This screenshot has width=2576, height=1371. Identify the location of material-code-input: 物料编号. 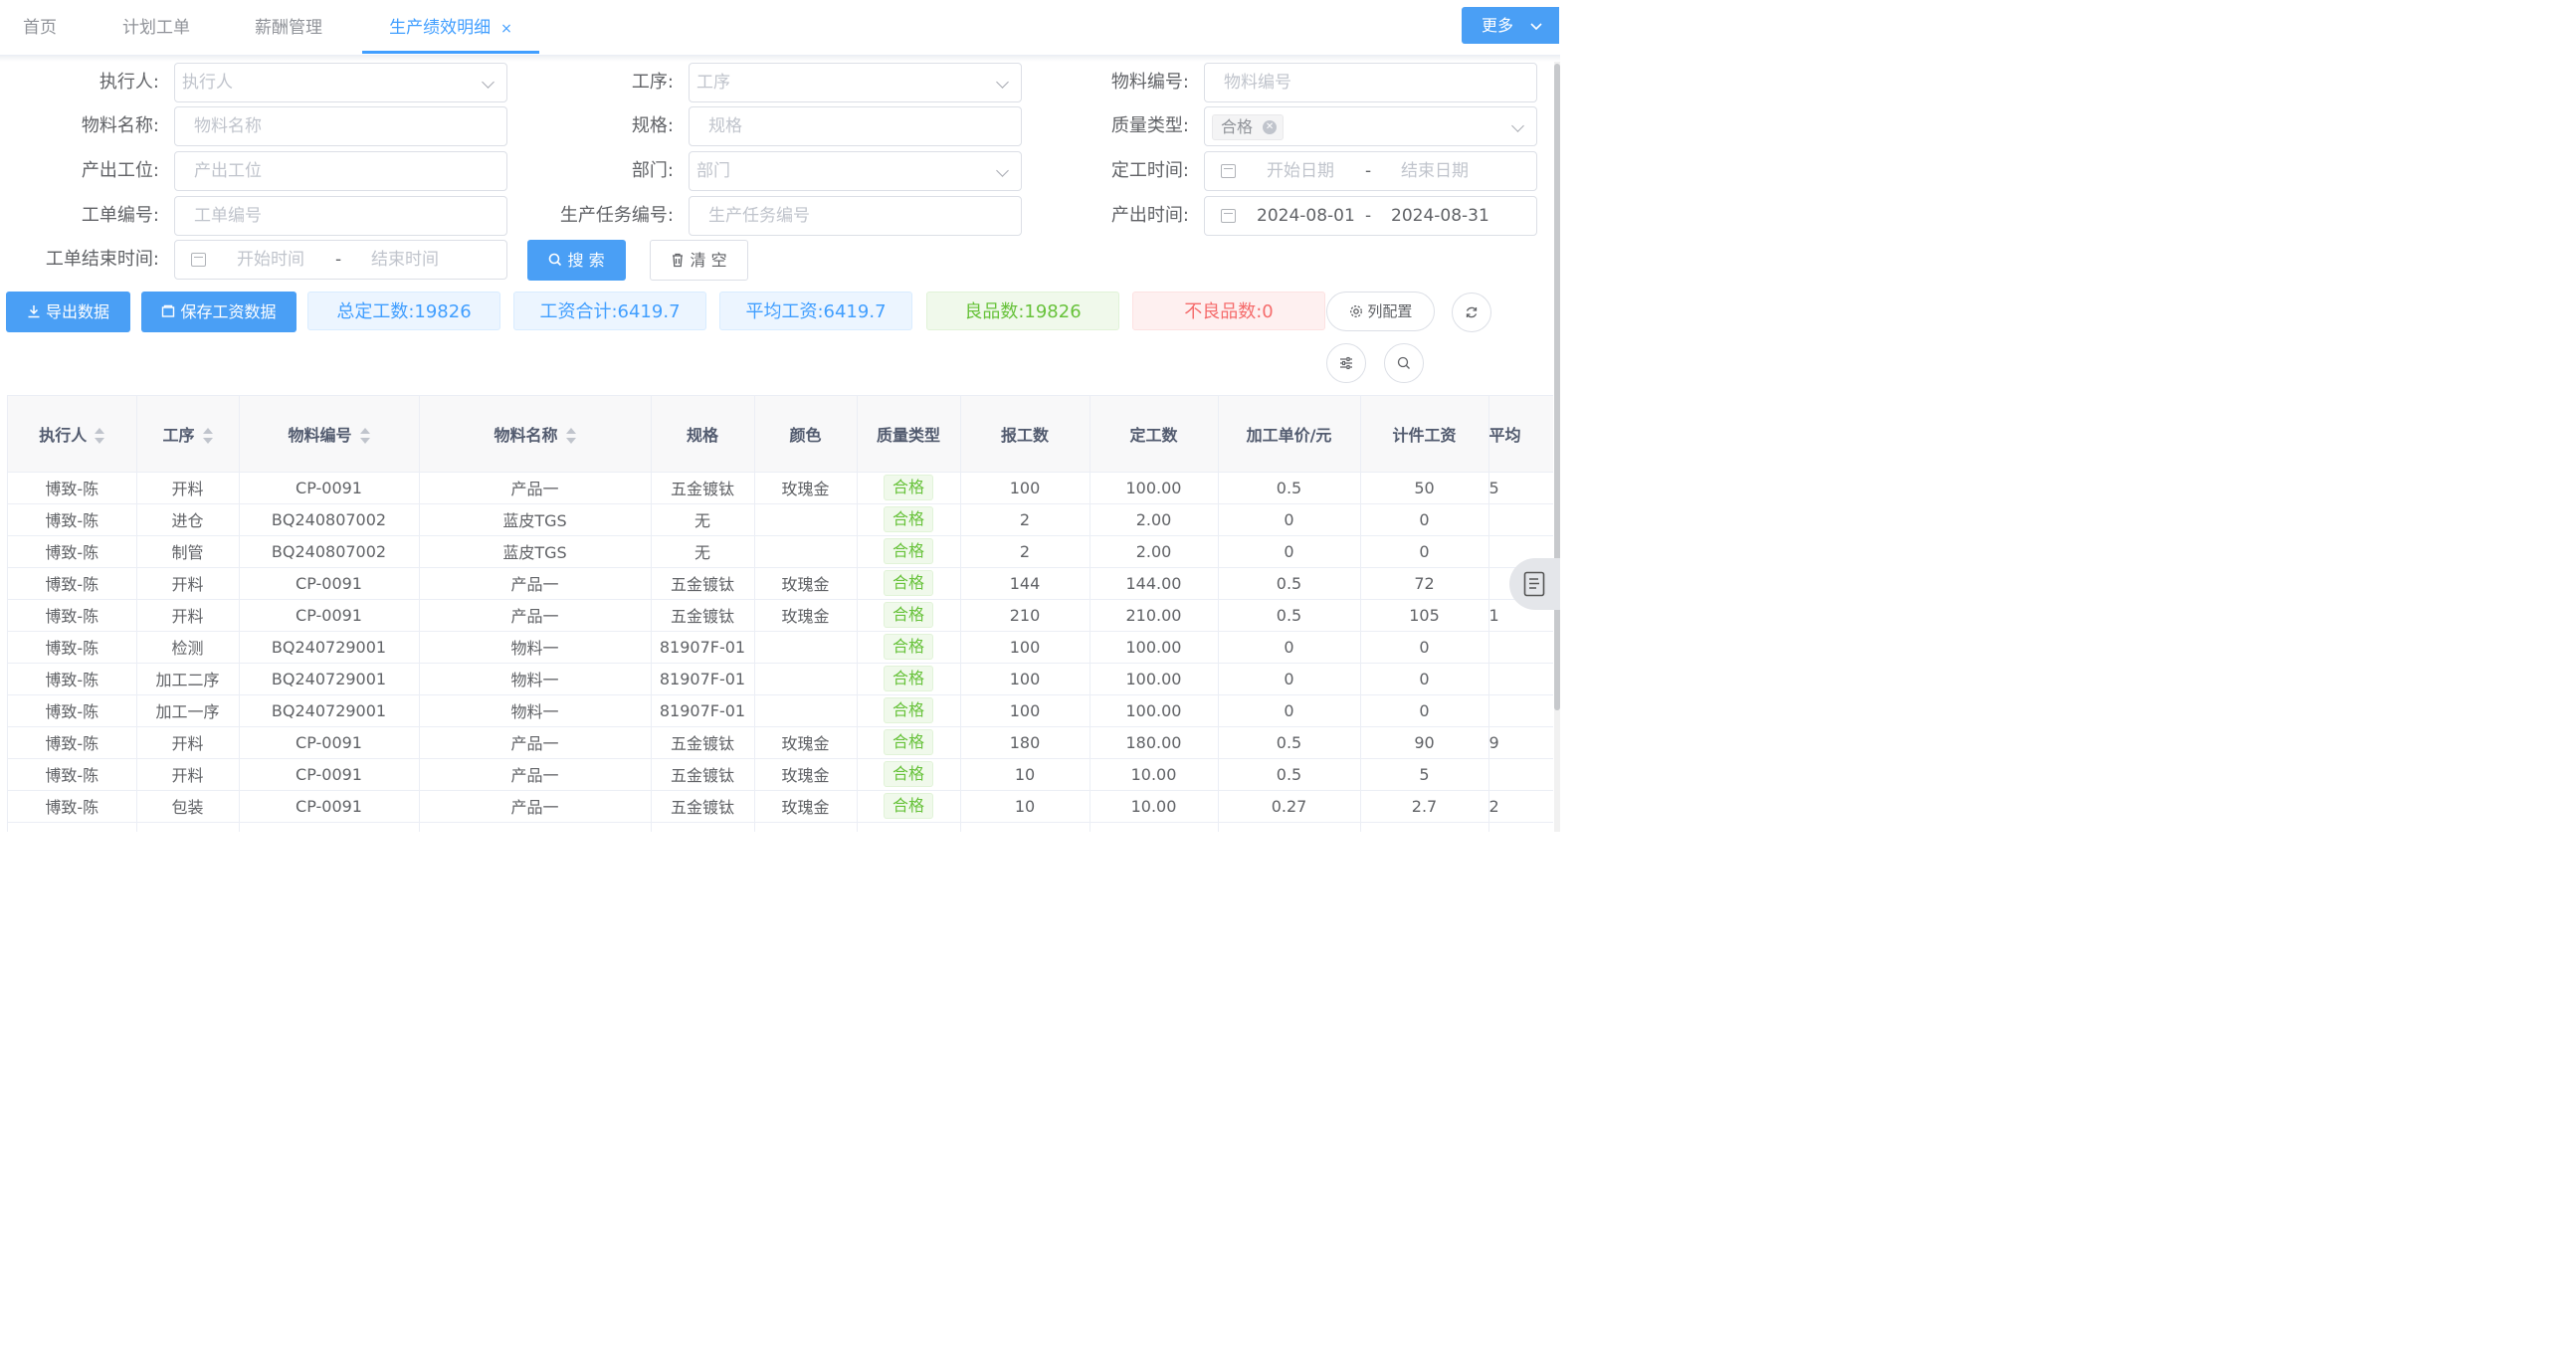
(1370, 82).